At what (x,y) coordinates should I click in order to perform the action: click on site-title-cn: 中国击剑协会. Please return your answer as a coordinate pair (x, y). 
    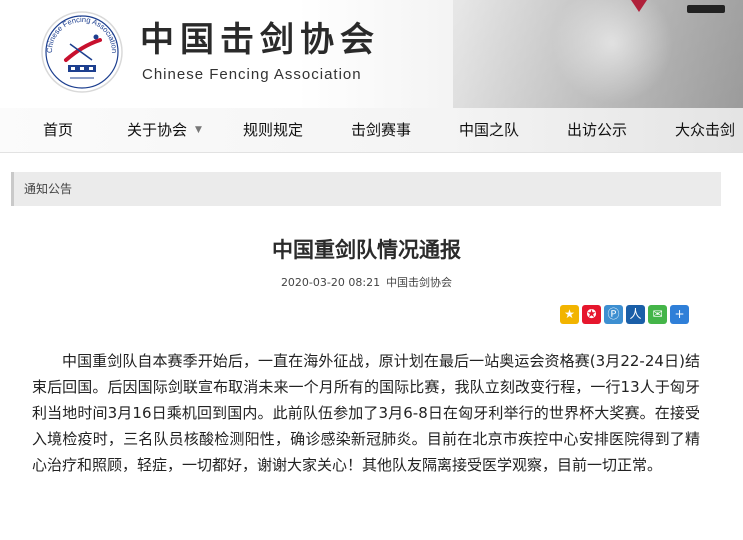
    Looking at the image, I should click on (260, 40).